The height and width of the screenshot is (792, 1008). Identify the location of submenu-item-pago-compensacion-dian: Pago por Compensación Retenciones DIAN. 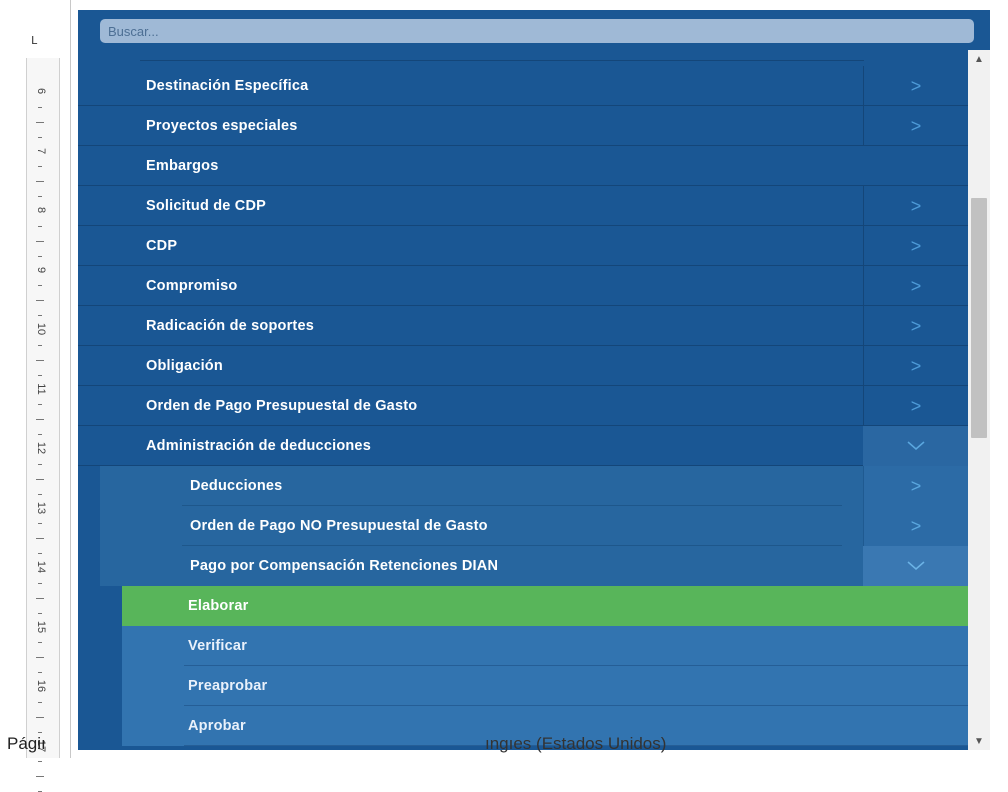
(534, 566).